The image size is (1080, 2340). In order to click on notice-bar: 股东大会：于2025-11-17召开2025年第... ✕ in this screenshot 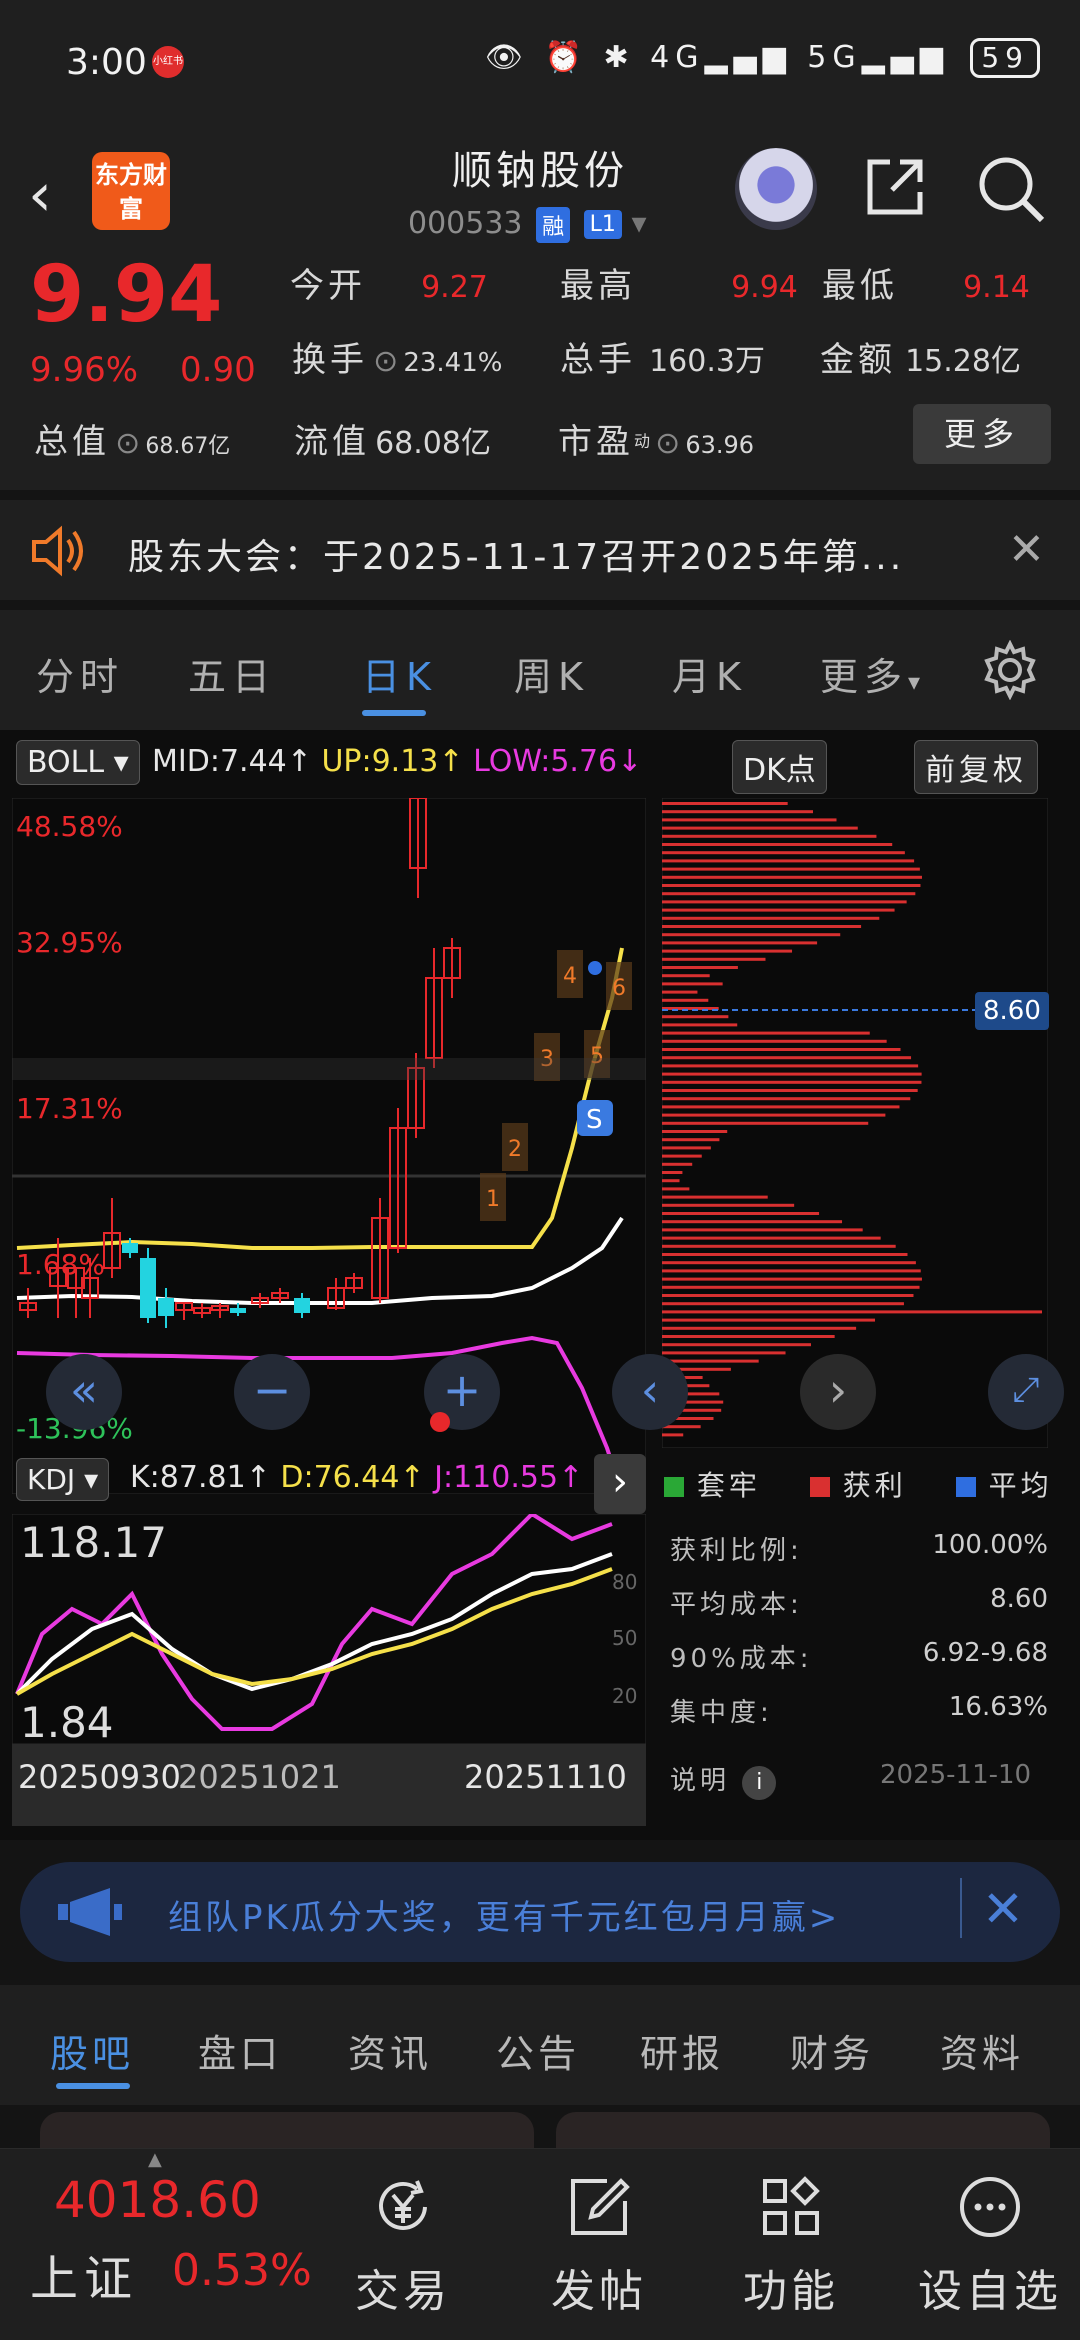, I will do `click(540, 550)`.